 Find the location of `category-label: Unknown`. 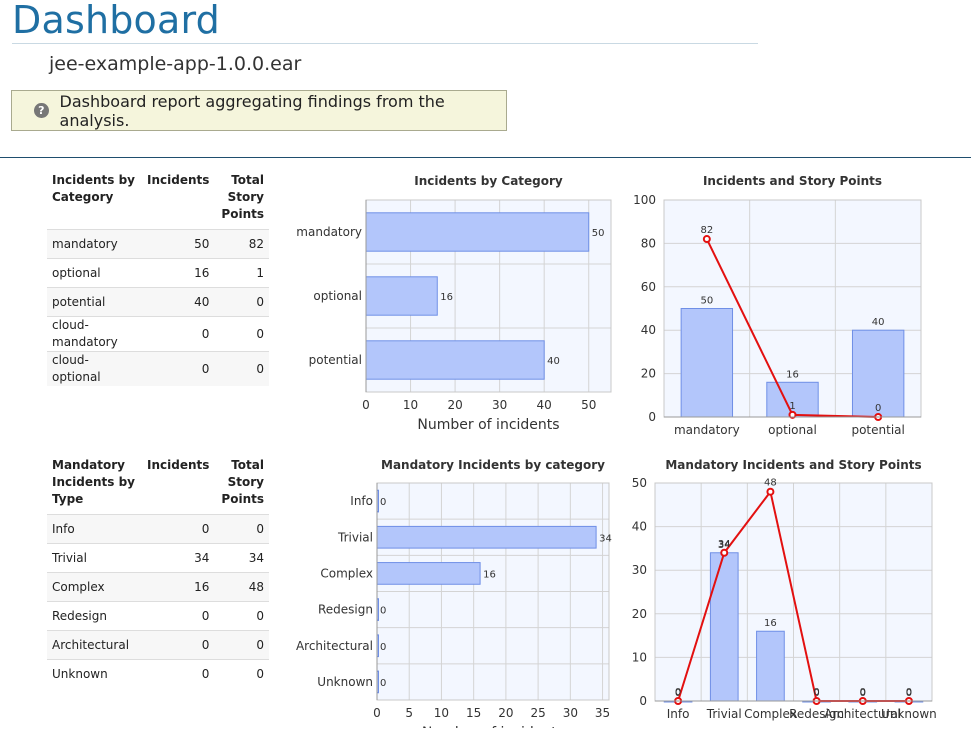

category-label: Unknown is located at coordinates (909, 714).